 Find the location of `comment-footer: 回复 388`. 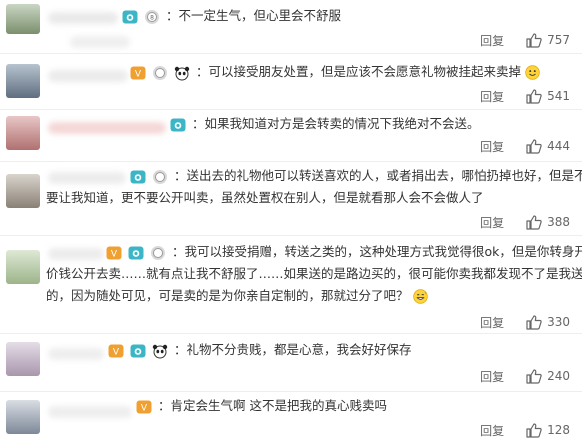

comment-footer: 回复 388 is located at coordinates (525, 222).